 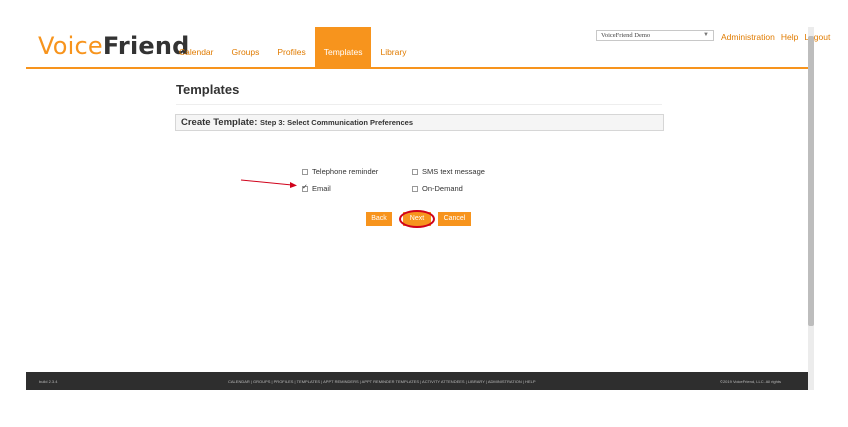 I want to click on telephone-reminder-option: Telephone reminder, so click(x=340, y=171).